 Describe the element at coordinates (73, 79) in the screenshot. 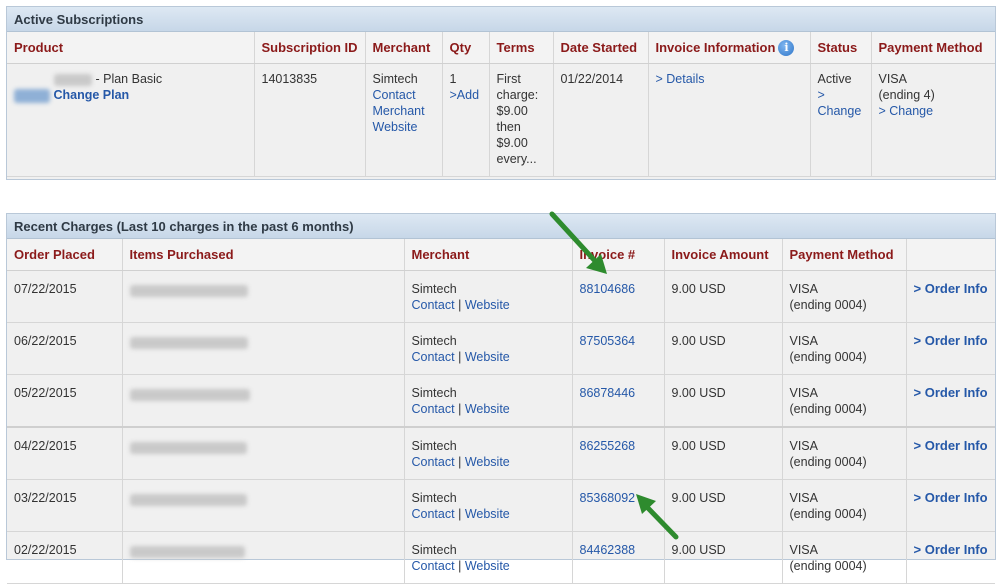

I see `blurred-product-name` at that location.